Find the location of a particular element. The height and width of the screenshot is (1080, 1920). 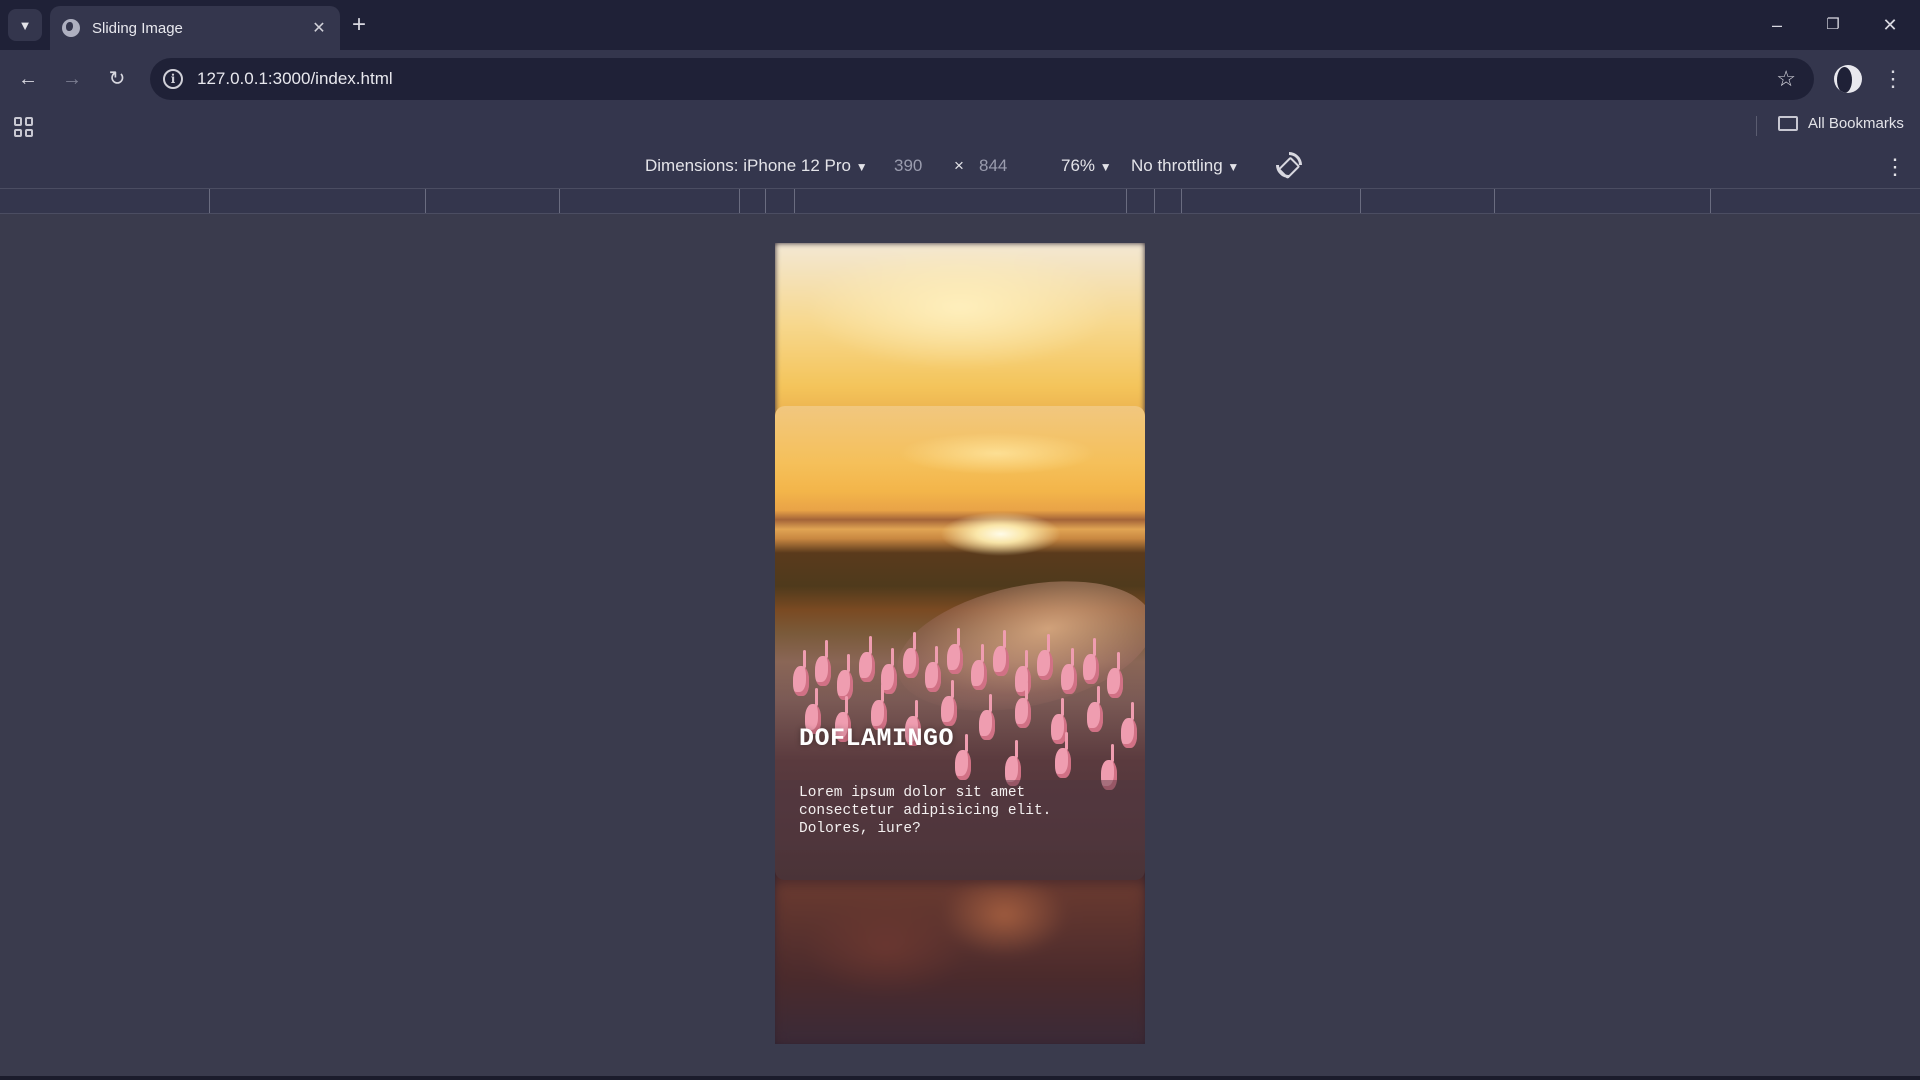

reload-button: ↻ is located at coordinates (117, 79).